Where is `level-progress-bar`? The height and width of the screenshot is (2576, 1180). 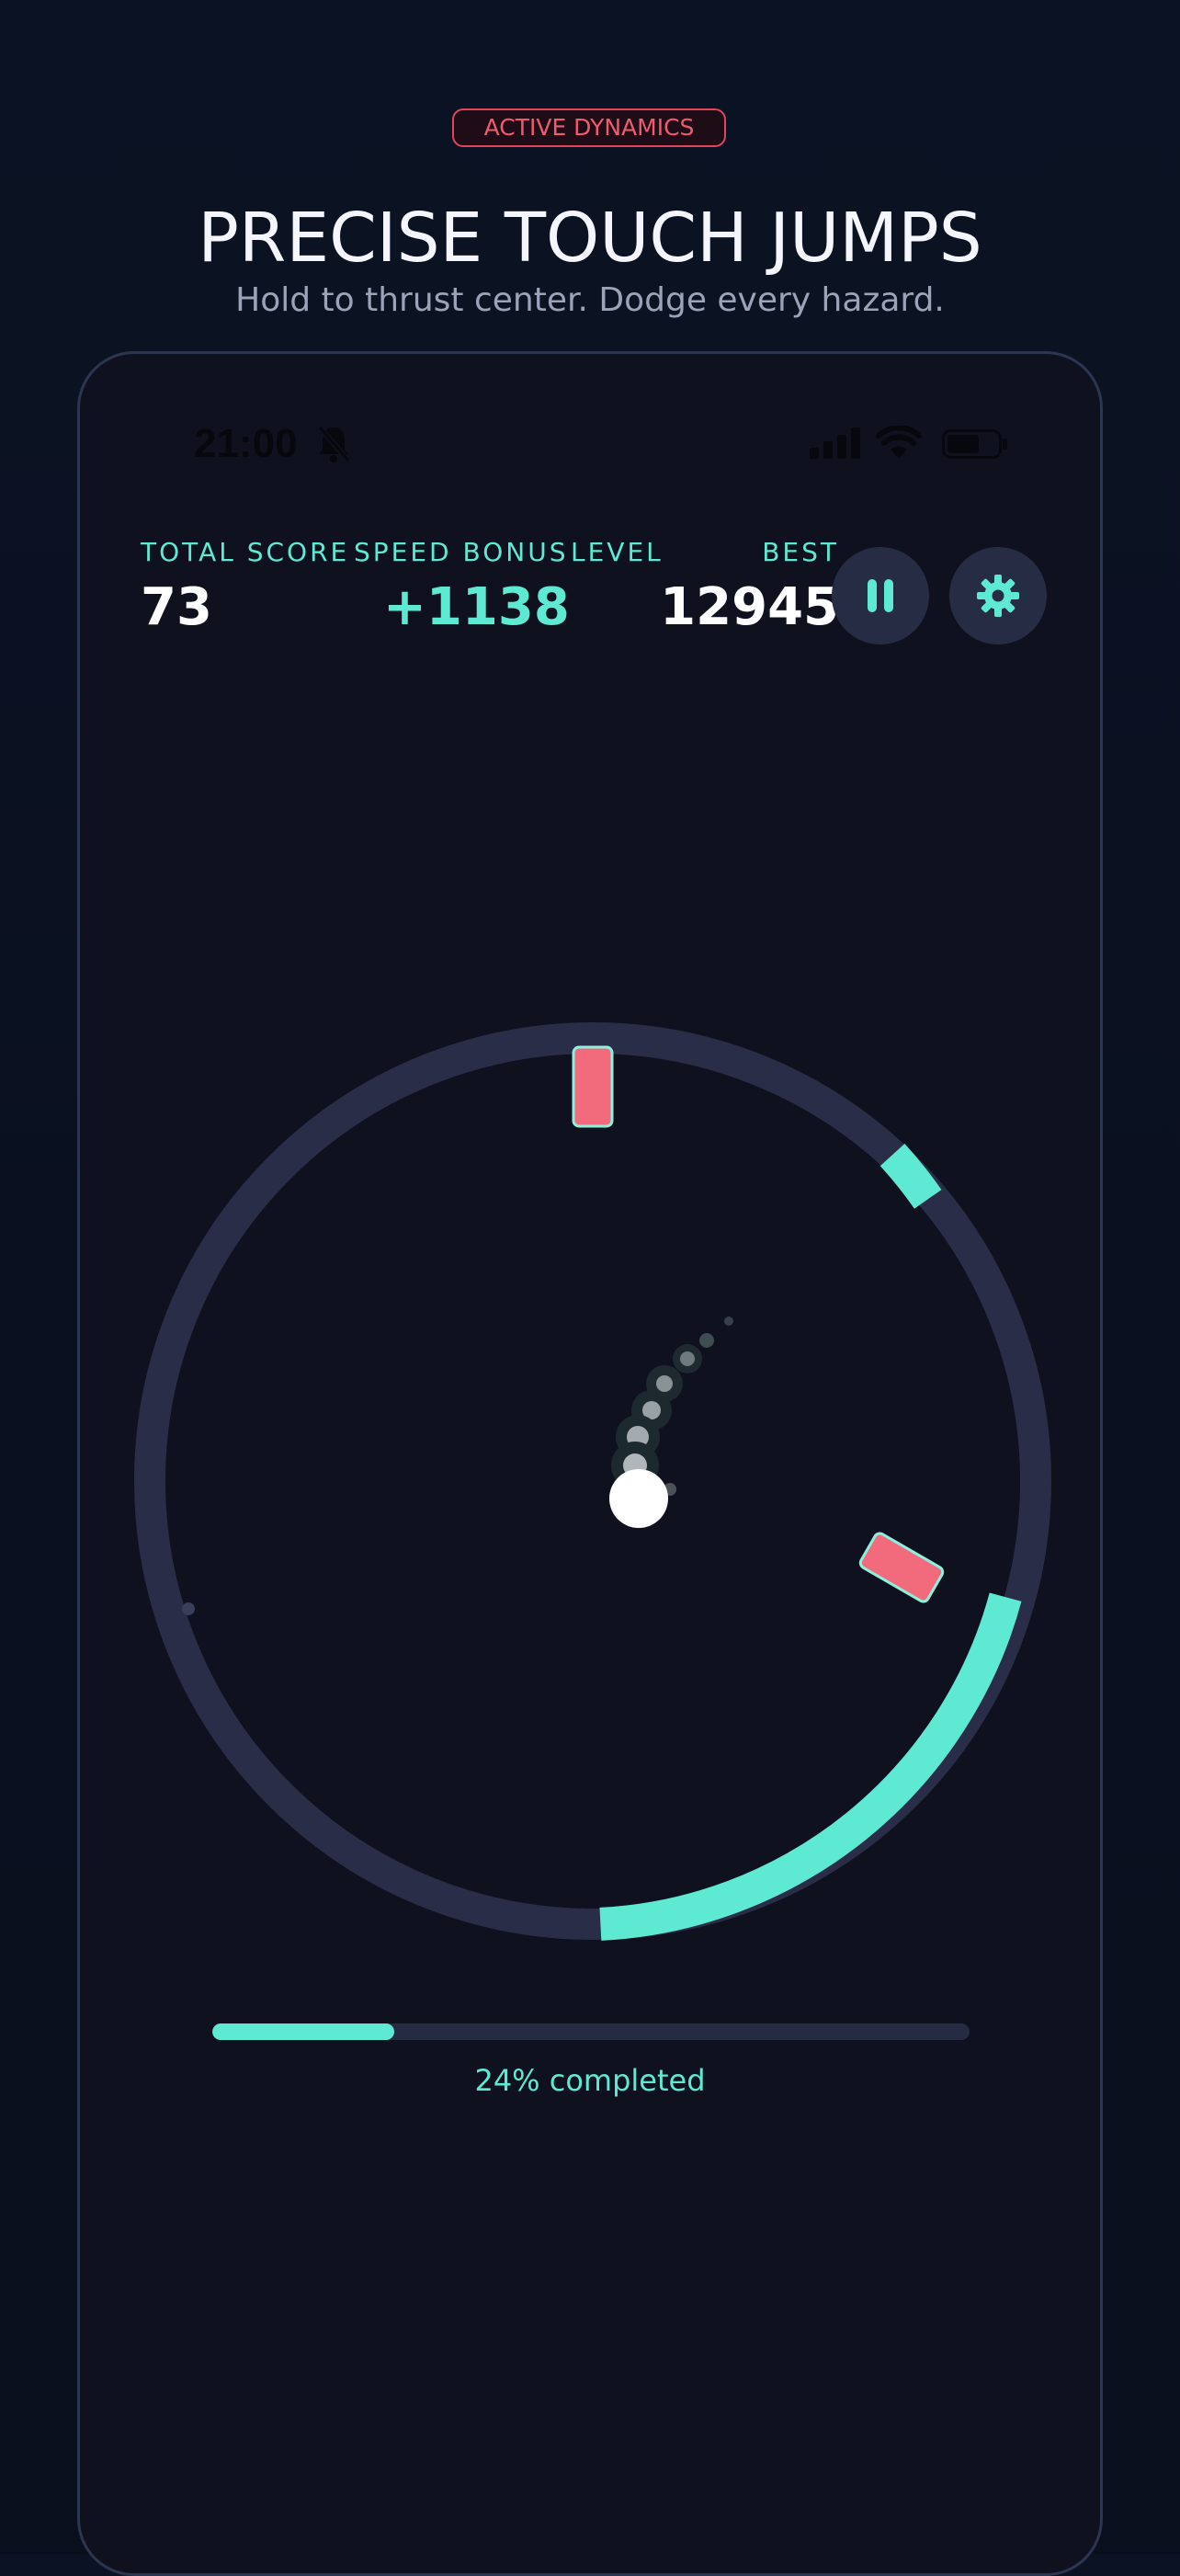
level-progress-bar is located at coordinates (591, 2031).